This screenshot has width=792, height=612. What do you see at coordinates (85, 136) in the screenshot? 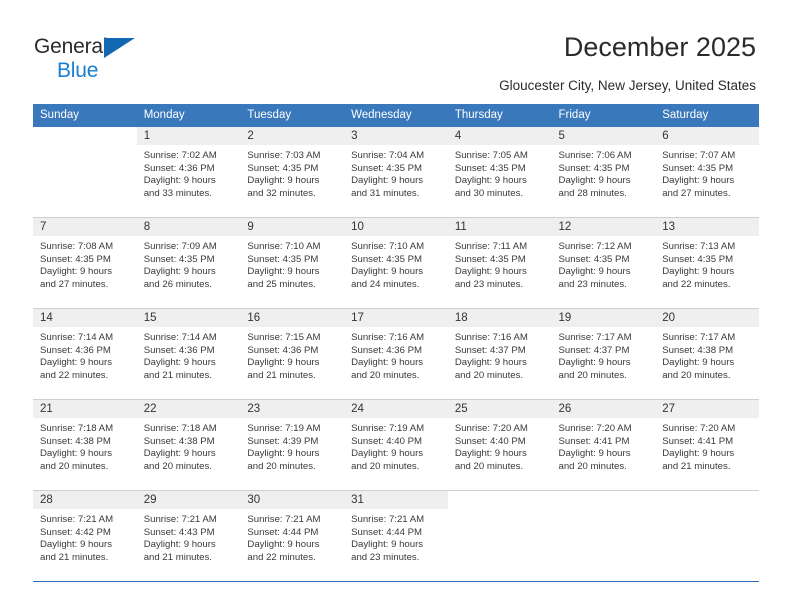
I see `day-number` at bounding box center [85, 136].